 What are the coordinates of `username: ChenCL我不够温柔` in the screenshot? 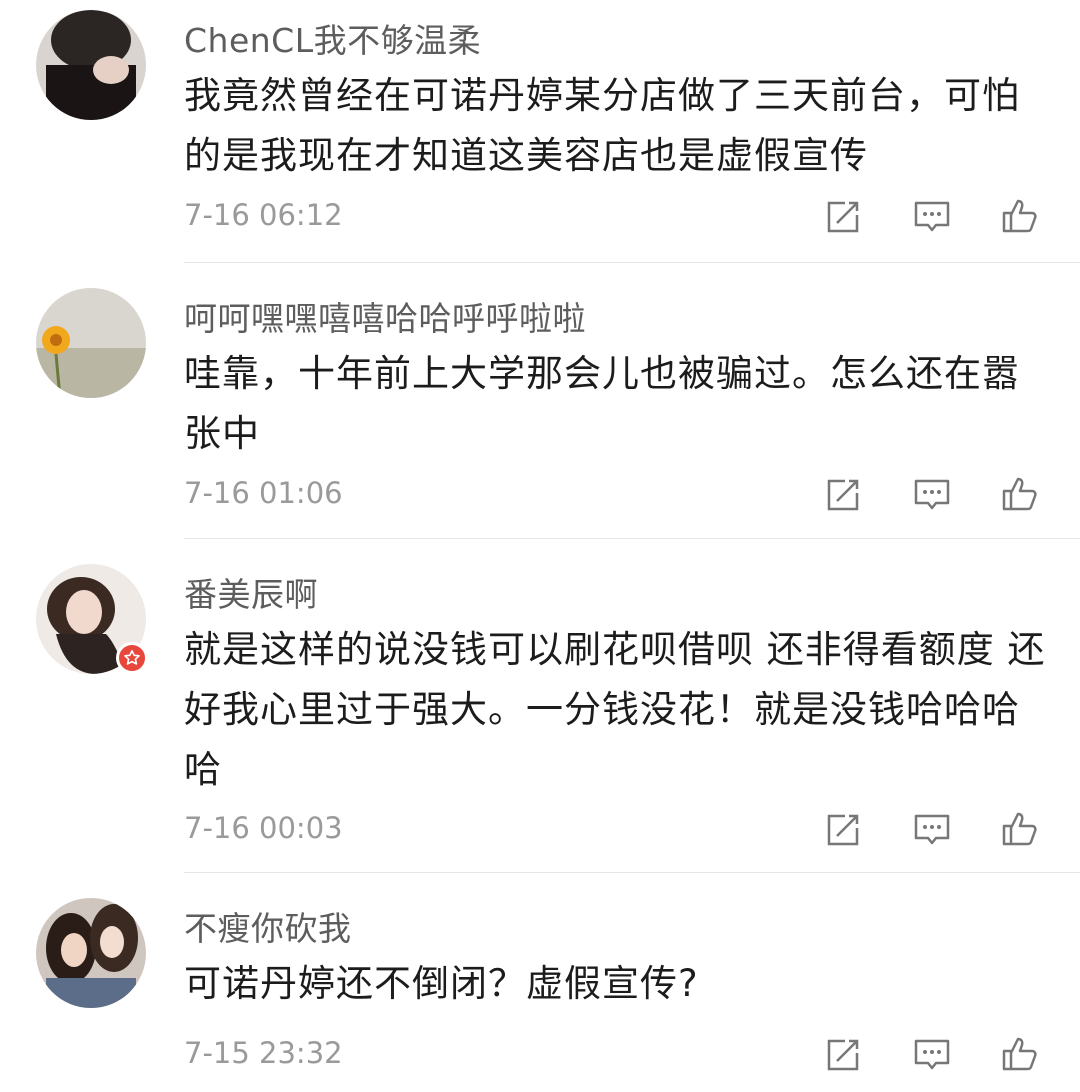 It's located at (332, 38).